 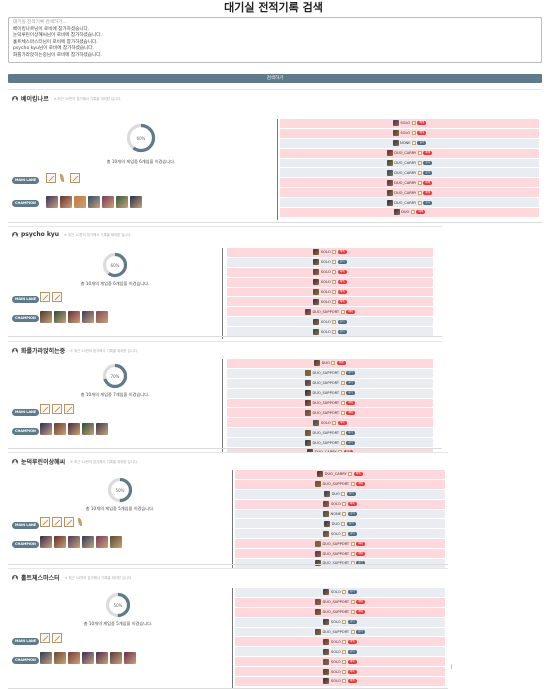 What do you see at coordinates (26, 641) in the screenshot?
I see `main-lane-tag: MAIN LANE` at bounding box center [26, 641].